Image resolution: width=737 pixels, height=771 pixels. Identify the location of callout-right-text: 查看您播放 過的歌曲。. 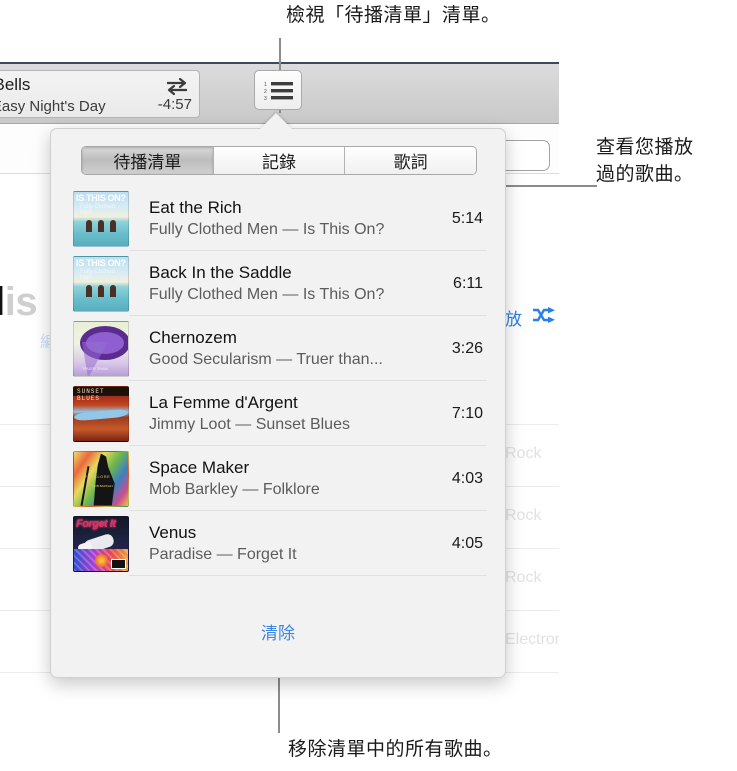
(645, 160).